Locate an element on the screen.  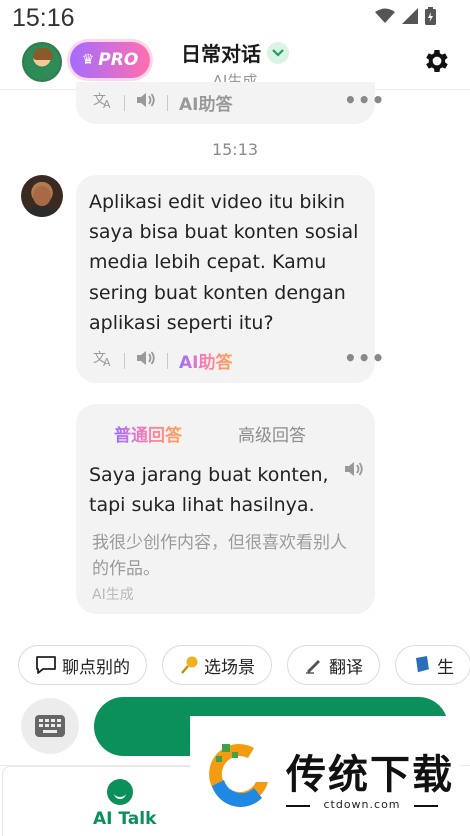
watermark-brand: 传统下载 is located at coordinates (370, 775).